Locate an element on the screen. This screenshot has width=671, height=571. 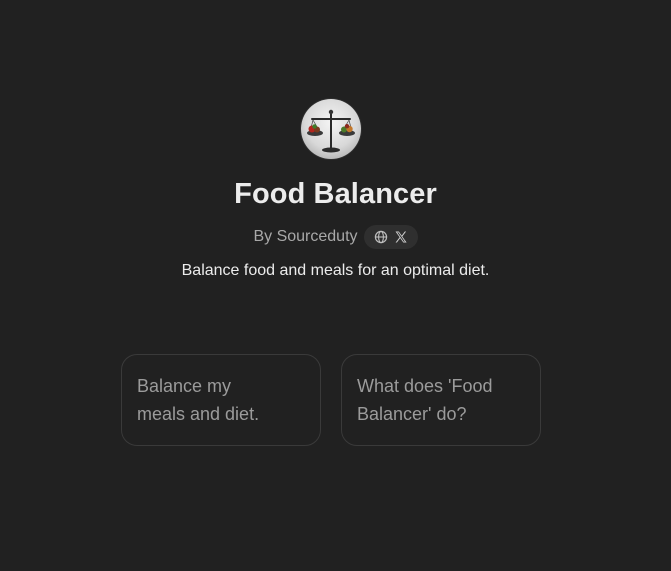
conversation-starter: Balance my meals and diet. is located at coordinates (221, 400).